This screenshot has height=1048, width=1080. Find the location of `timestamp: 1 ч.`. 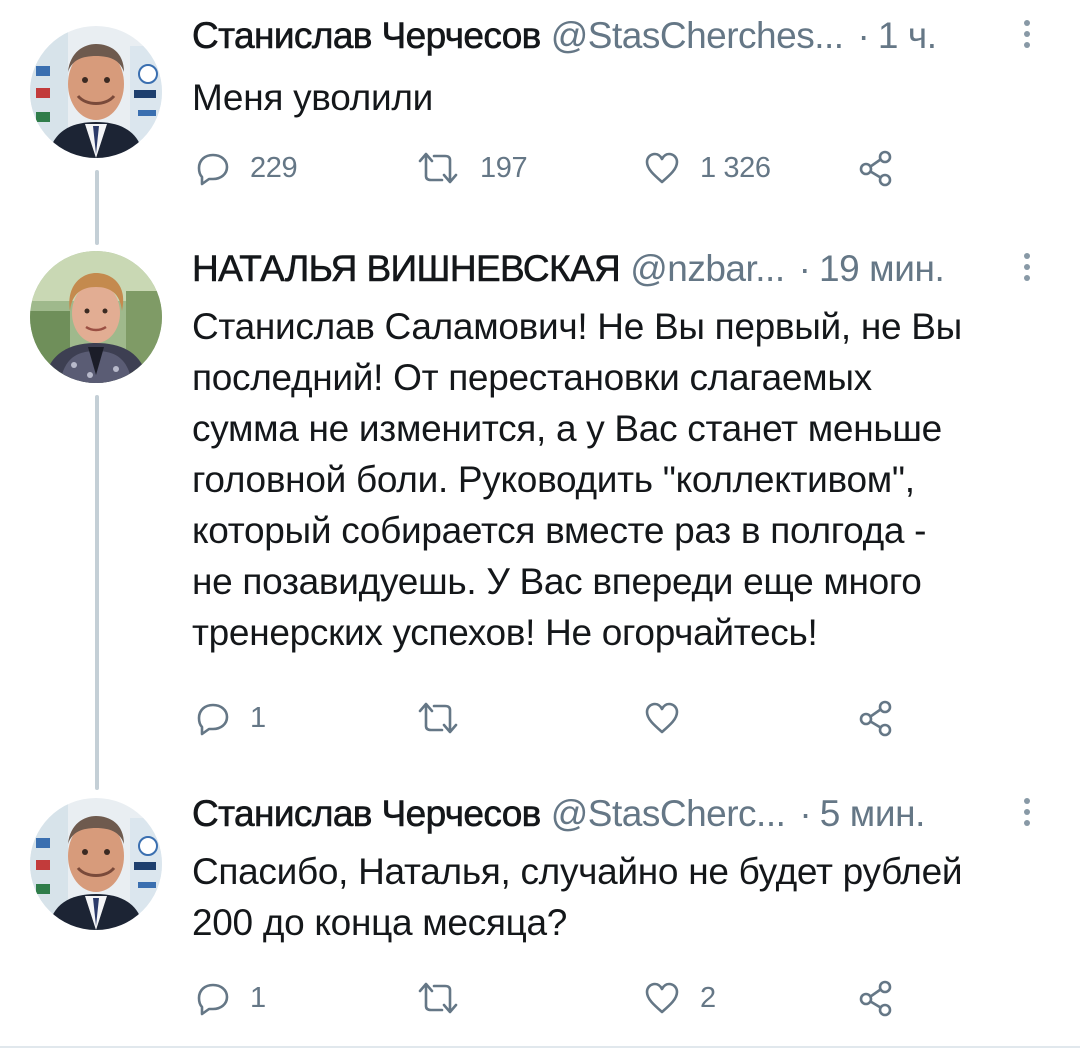

timestamp: 1 ч. is located at coordinates (907, 36).